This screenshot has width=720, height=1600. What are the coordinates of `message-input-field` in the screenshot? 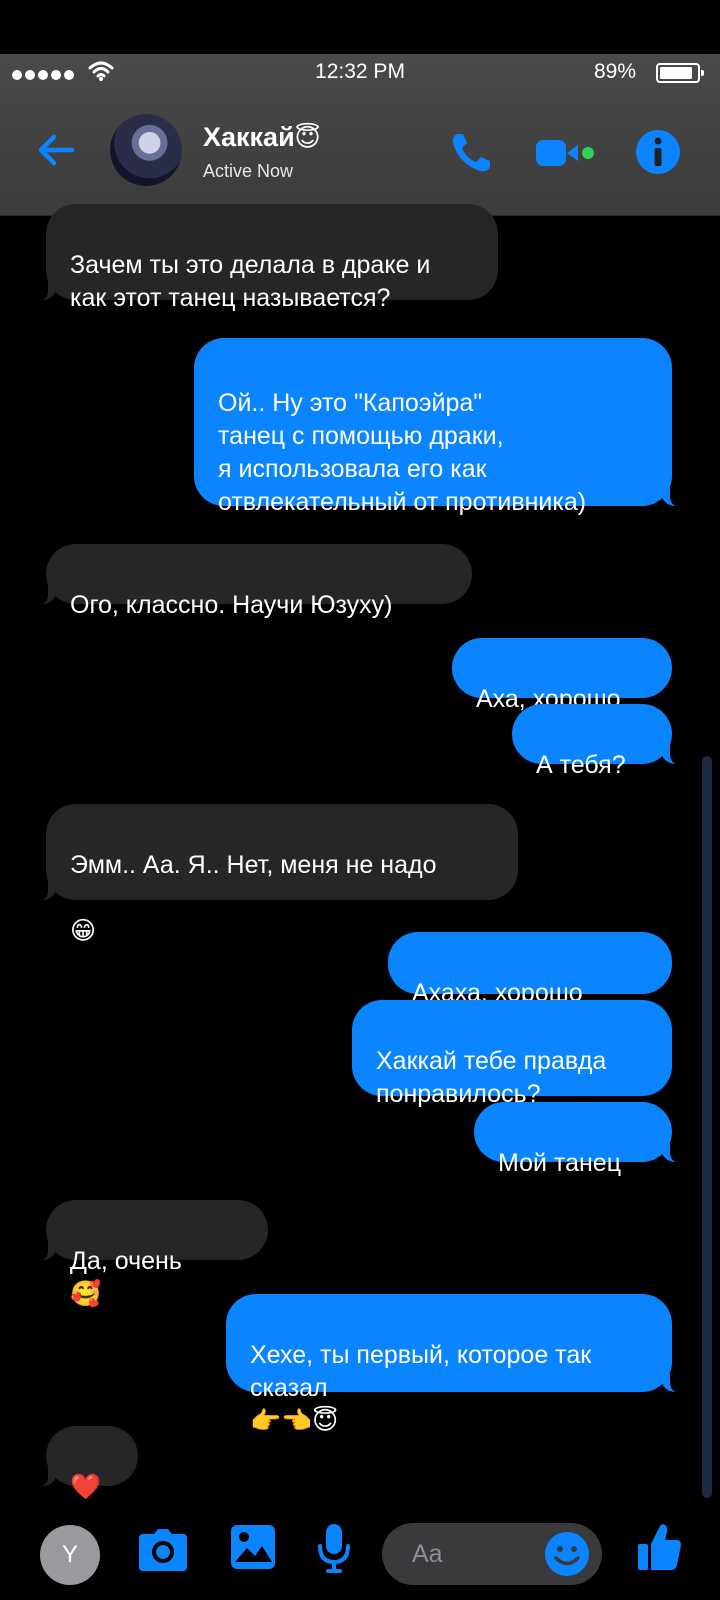 It's located at (492, 1554).